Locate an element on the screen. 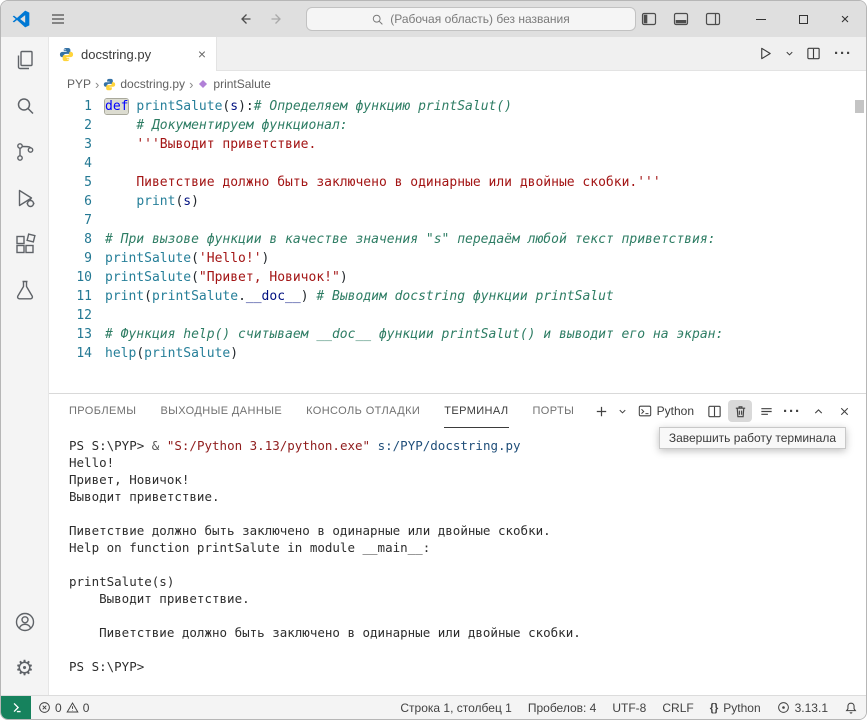 Image resolution: width=867 pixels, height=720 pixels. breadcrumb-folder: PYP is located at coordinates (79, 84).